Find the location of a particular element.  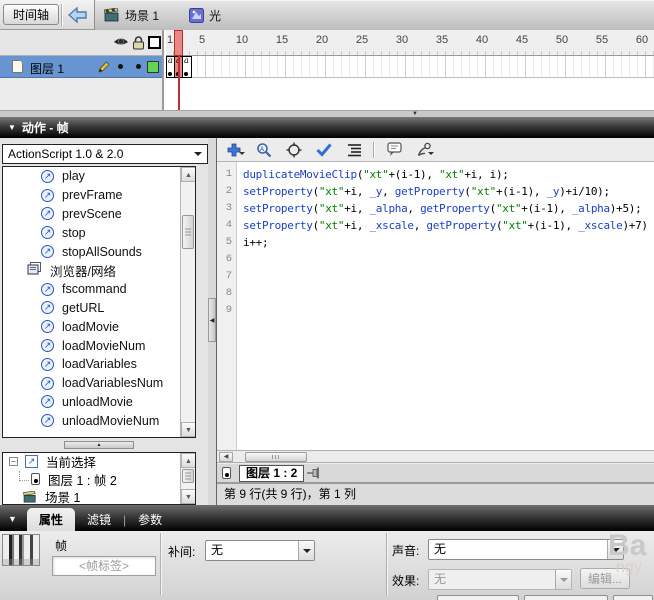

layer-row-selected: 图层 1 is located at coordinates (81, 67).